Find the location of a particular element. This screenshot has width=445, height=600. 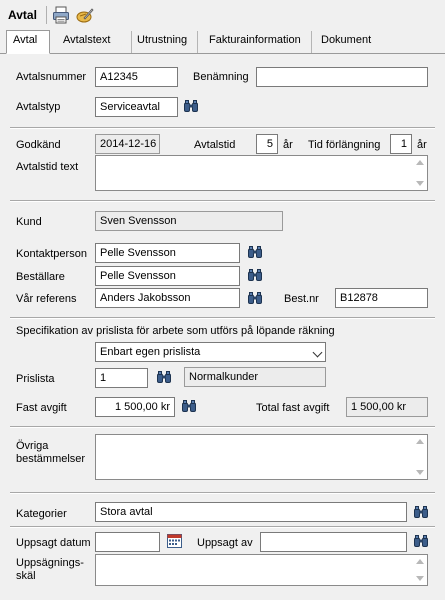

avtalstid-text-area is located at coordinates (261, 173).